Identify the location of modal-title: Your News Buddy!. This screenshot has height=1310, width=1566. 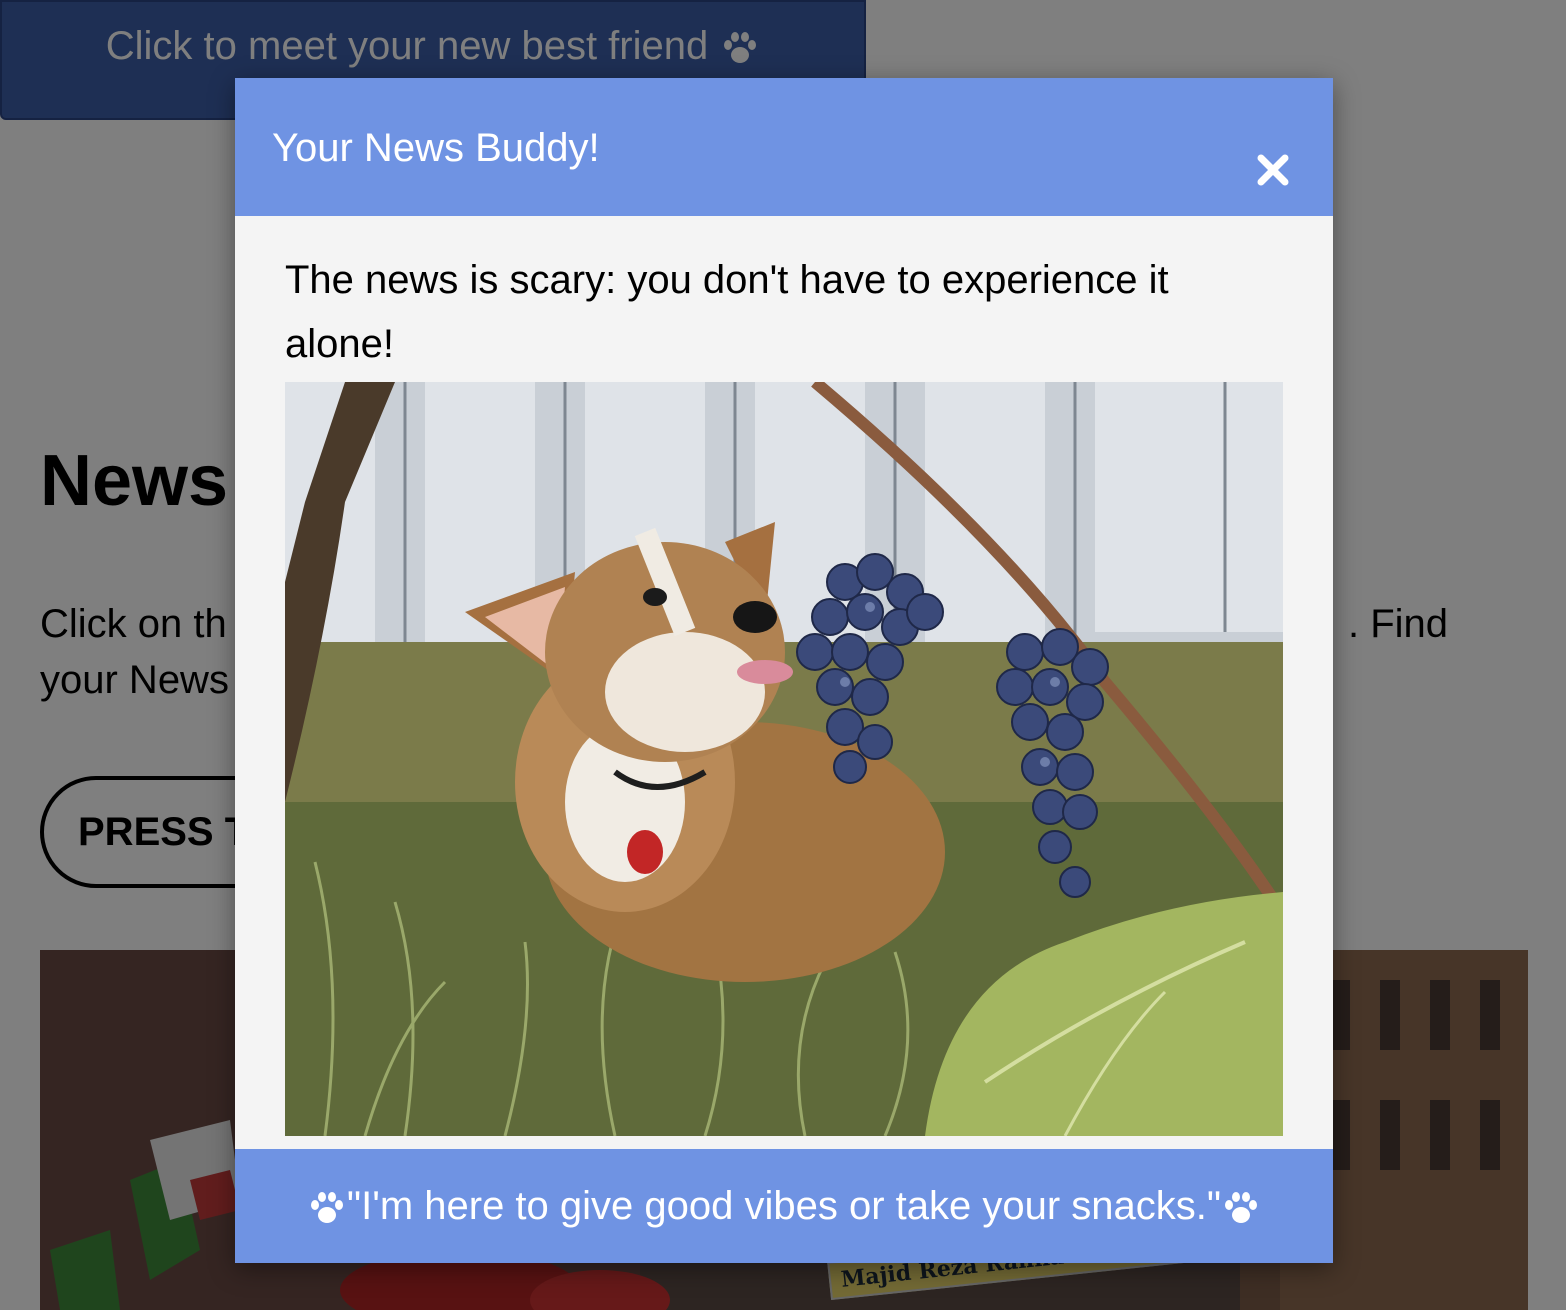
(436, 148).